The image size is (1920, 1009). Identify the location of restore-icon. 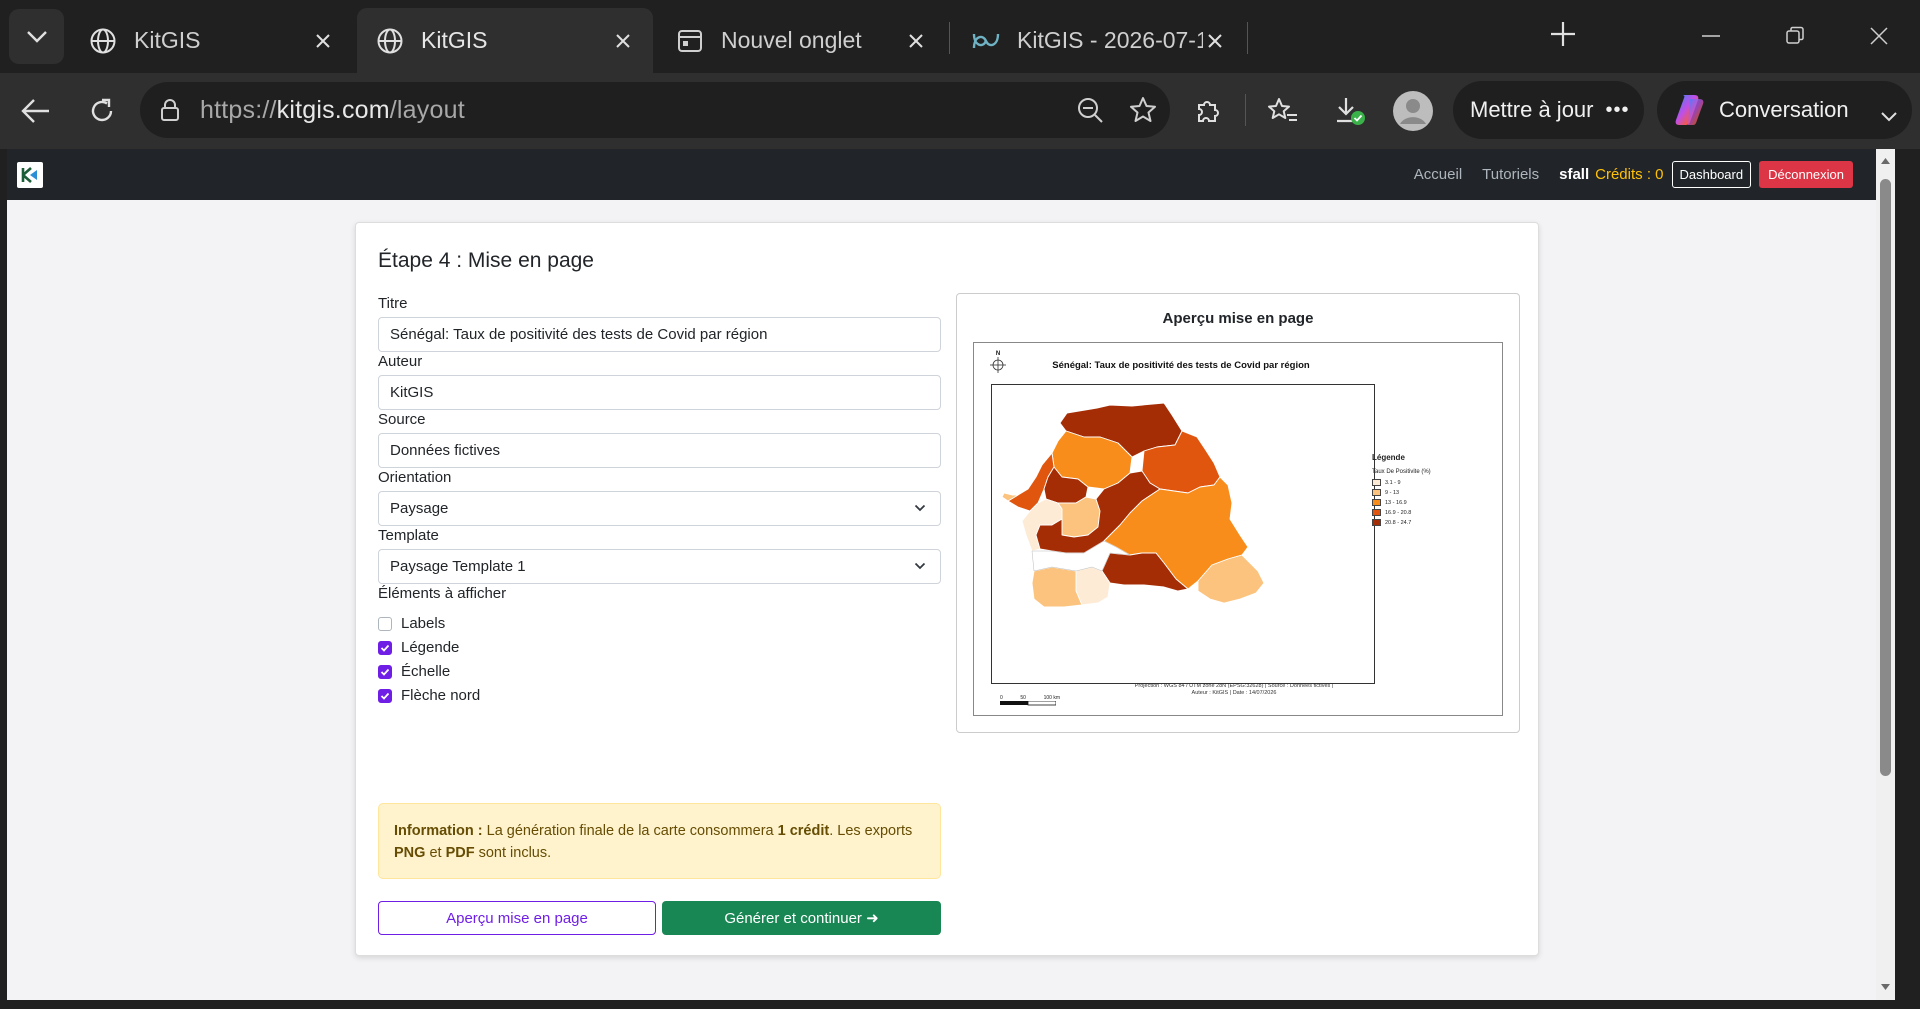
(1795, 35).